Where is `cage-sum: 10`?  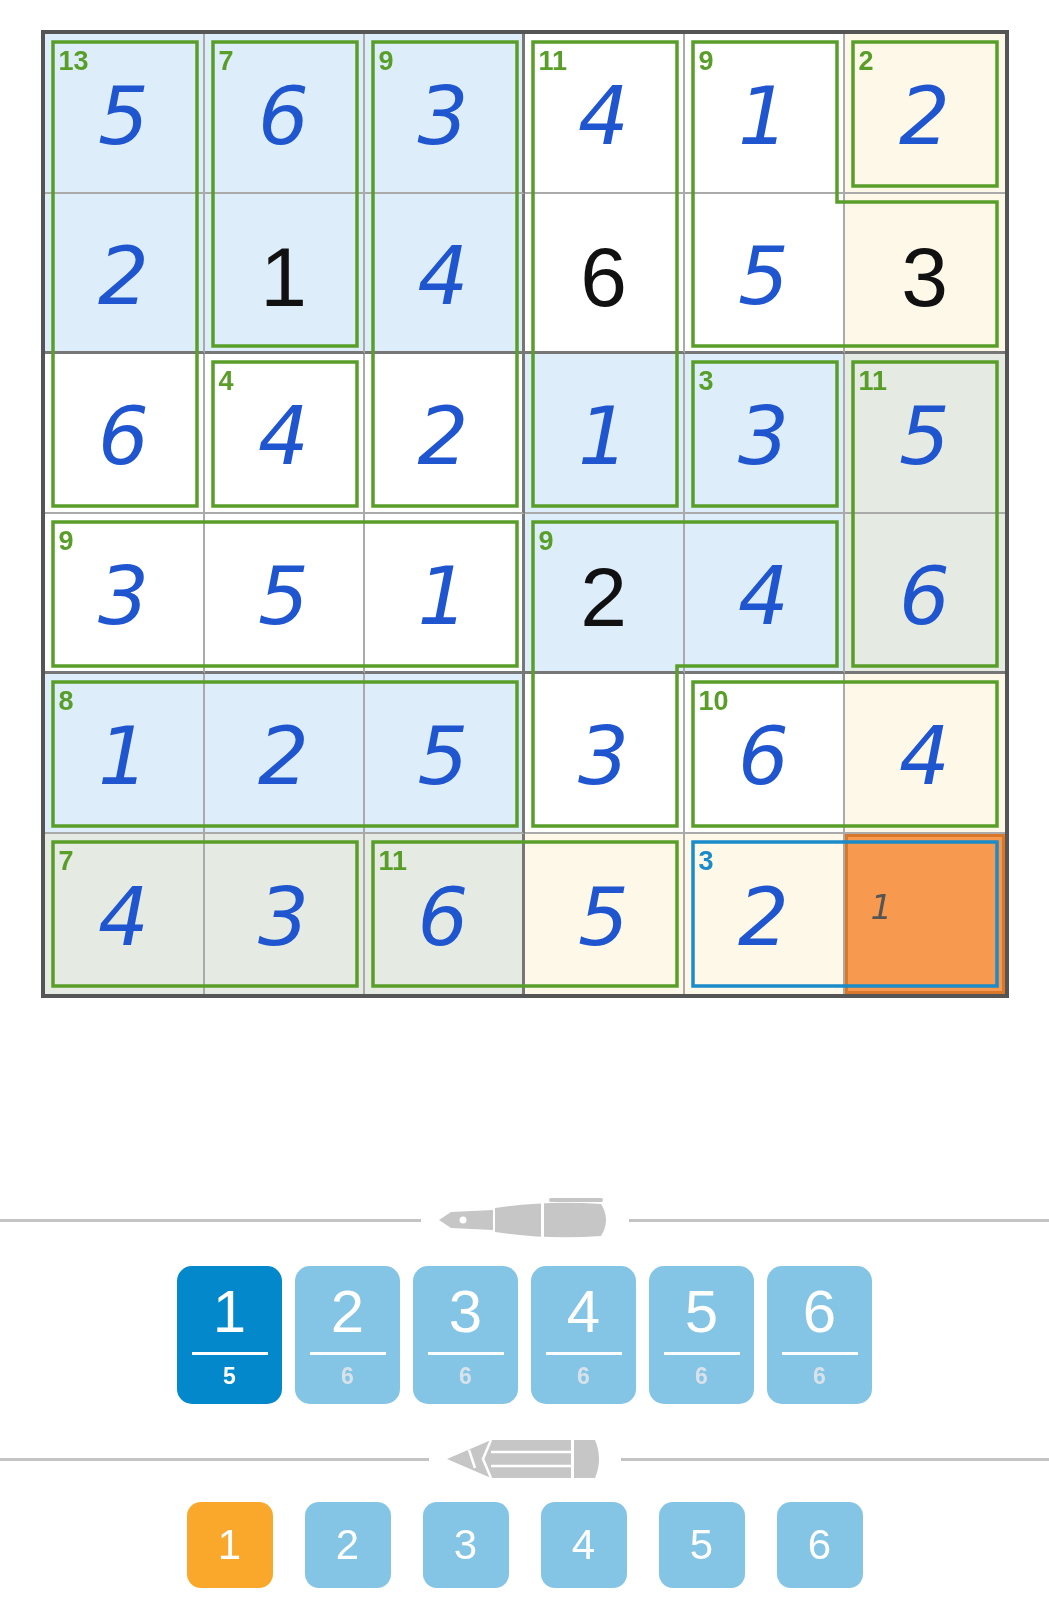 cage-sum: 10 is located at coordinates (713, 701).